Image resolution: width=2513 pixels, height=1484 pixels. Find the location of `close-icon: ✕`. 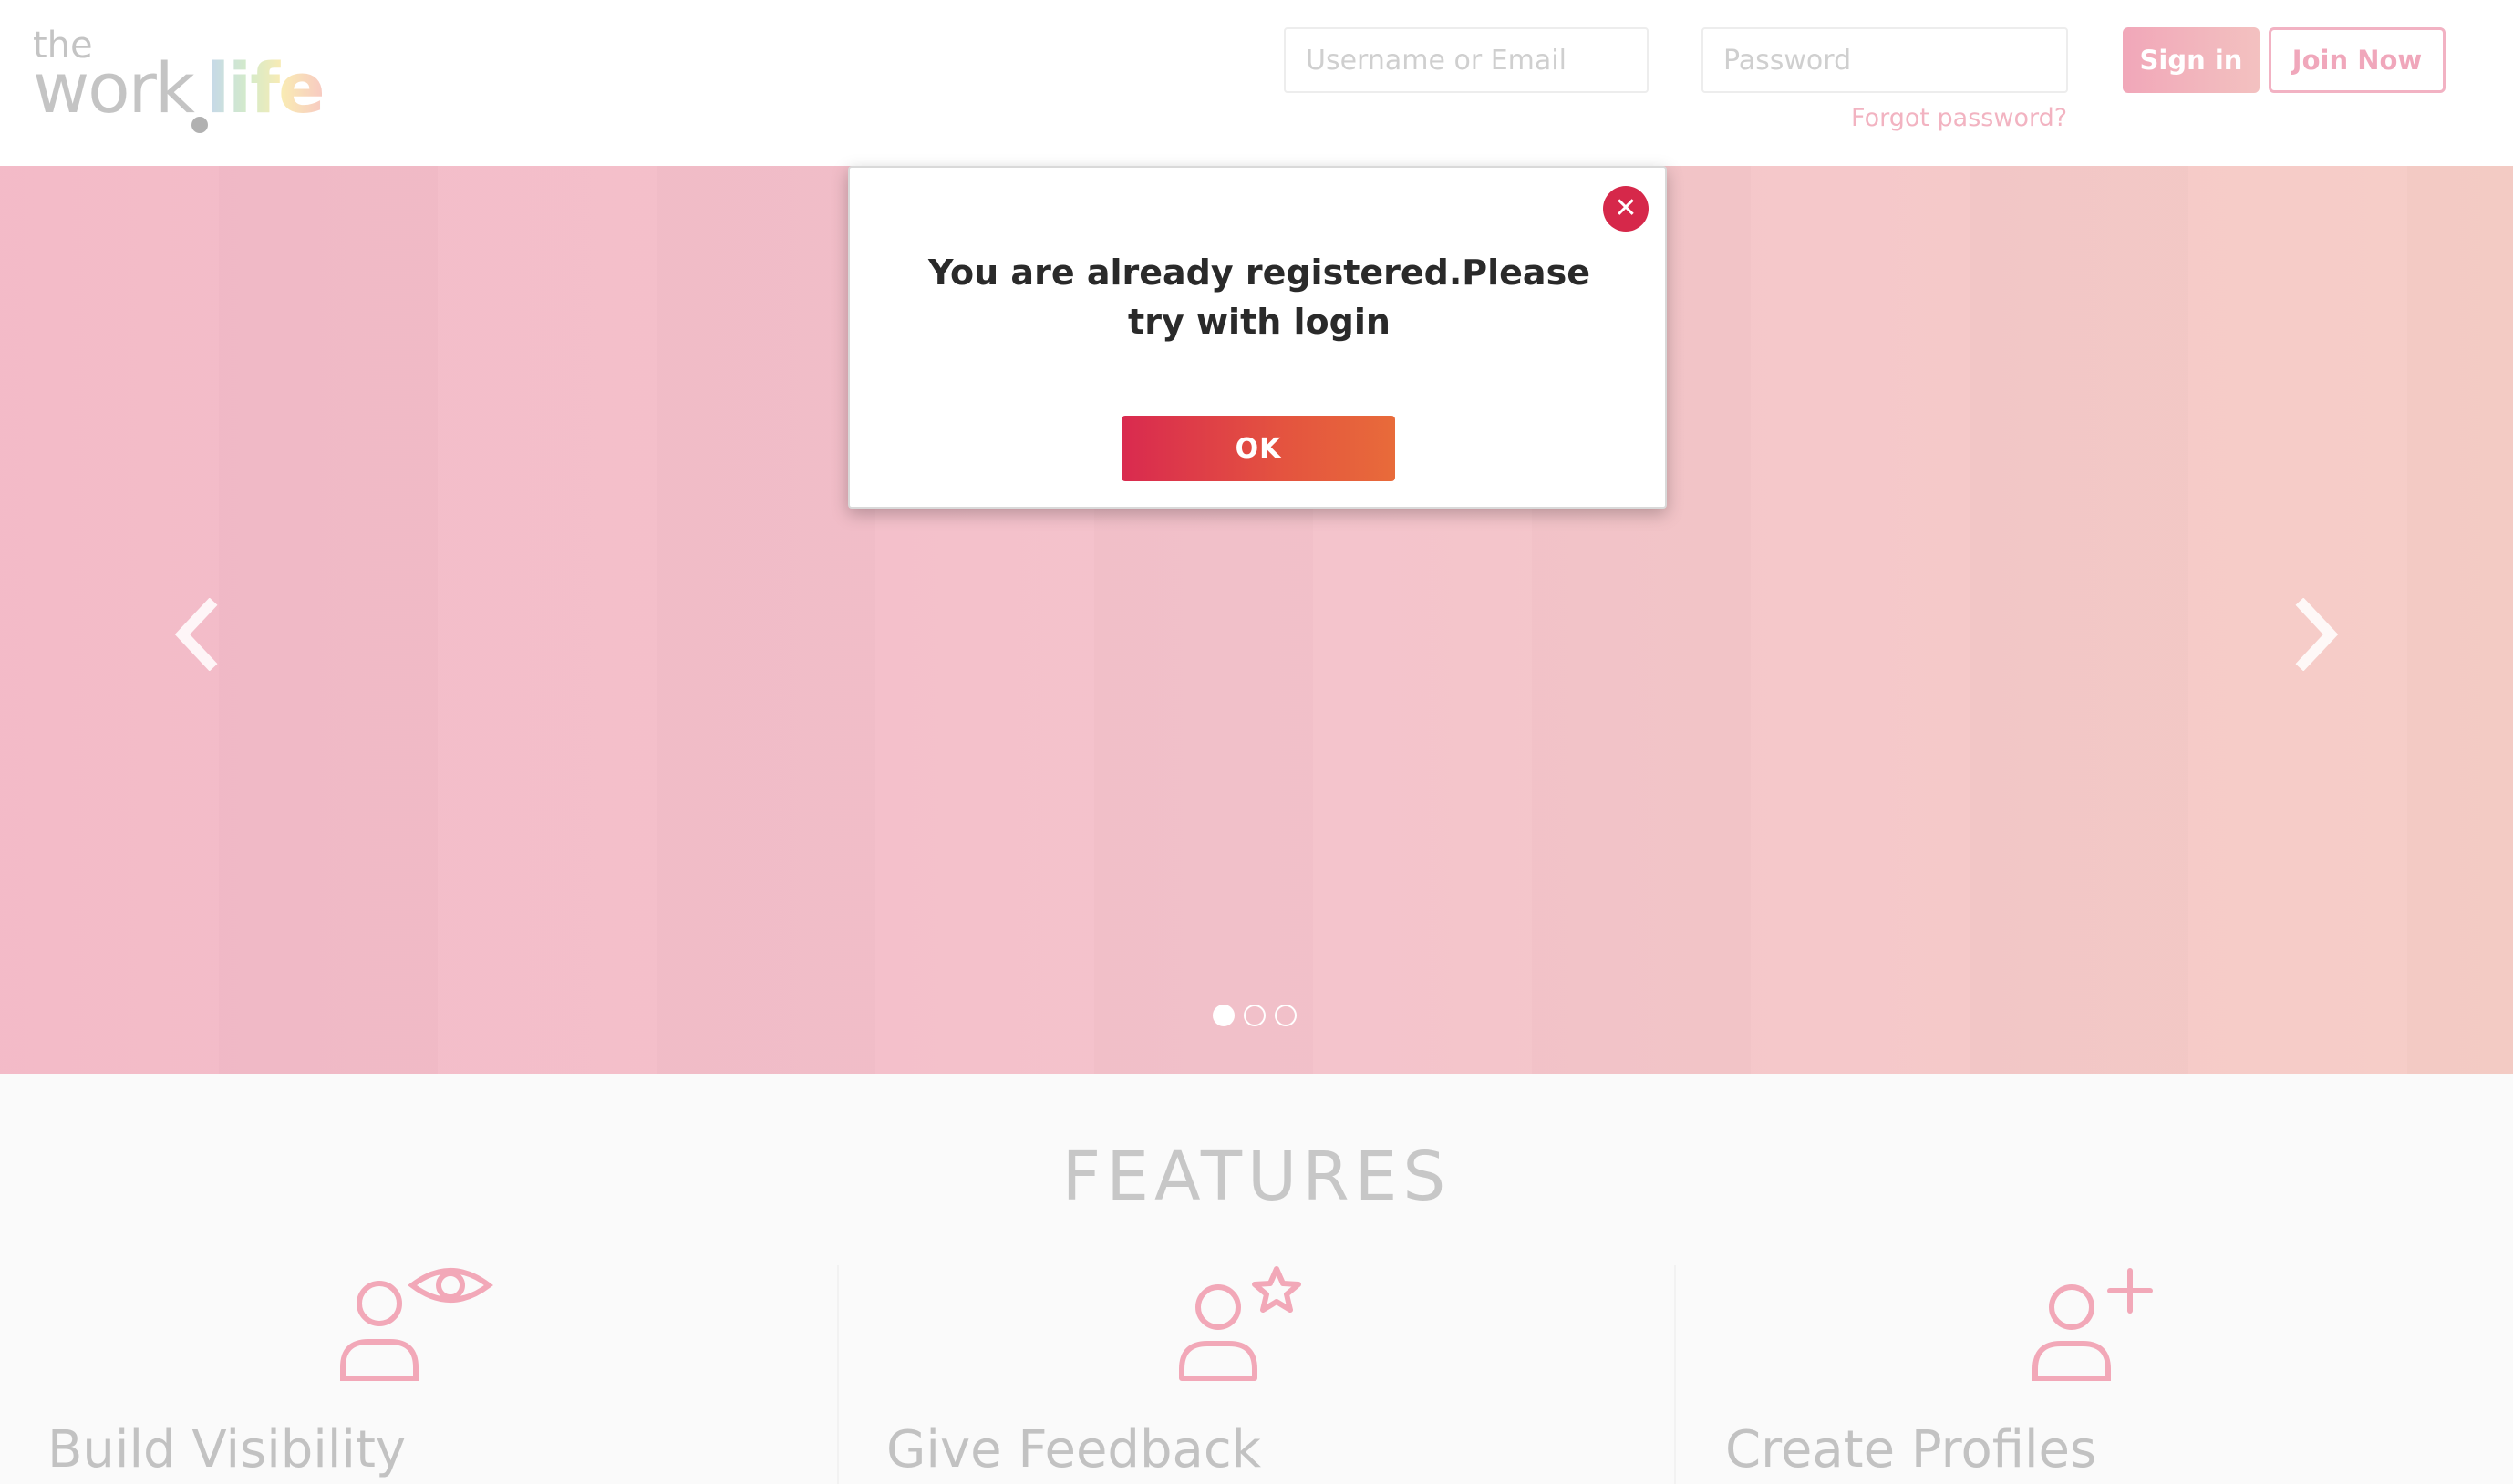

close-icon: ✕ is located at coordinates (1626, 208).